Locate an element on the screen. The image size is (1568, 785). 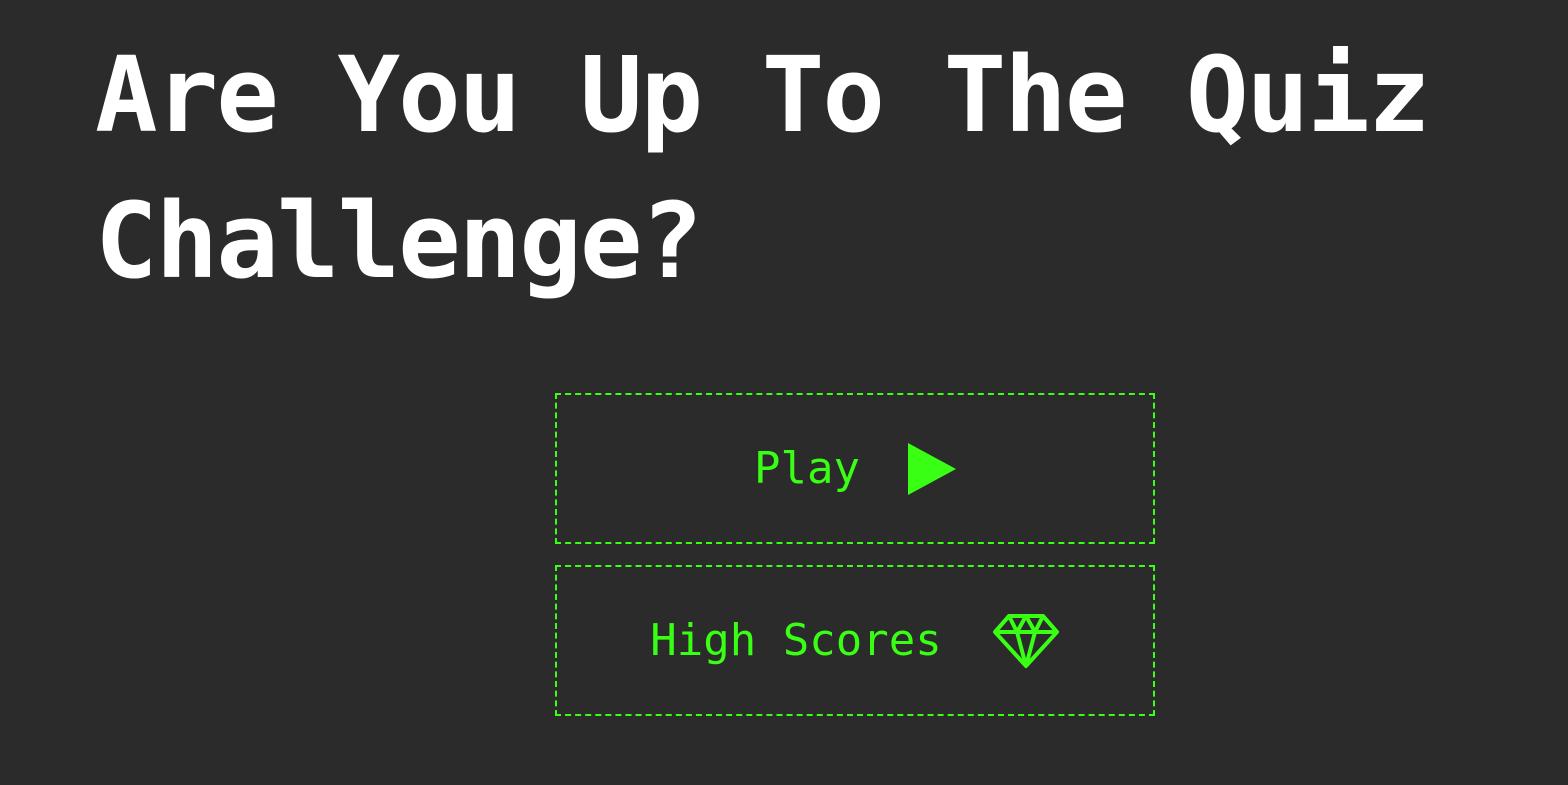
high-scores-button: High Scores is located at coordinates (855, 640).